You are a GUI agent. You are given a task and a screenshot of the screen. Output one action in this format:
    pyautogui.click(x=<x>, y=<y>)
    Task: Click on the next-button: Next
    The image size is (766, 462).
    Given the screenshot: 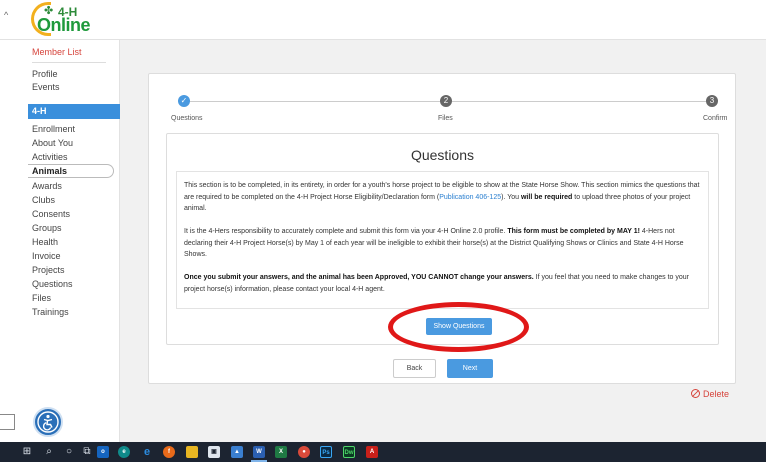 What is the action you would take?
    pyautogui.click(x=470, y=368)
    